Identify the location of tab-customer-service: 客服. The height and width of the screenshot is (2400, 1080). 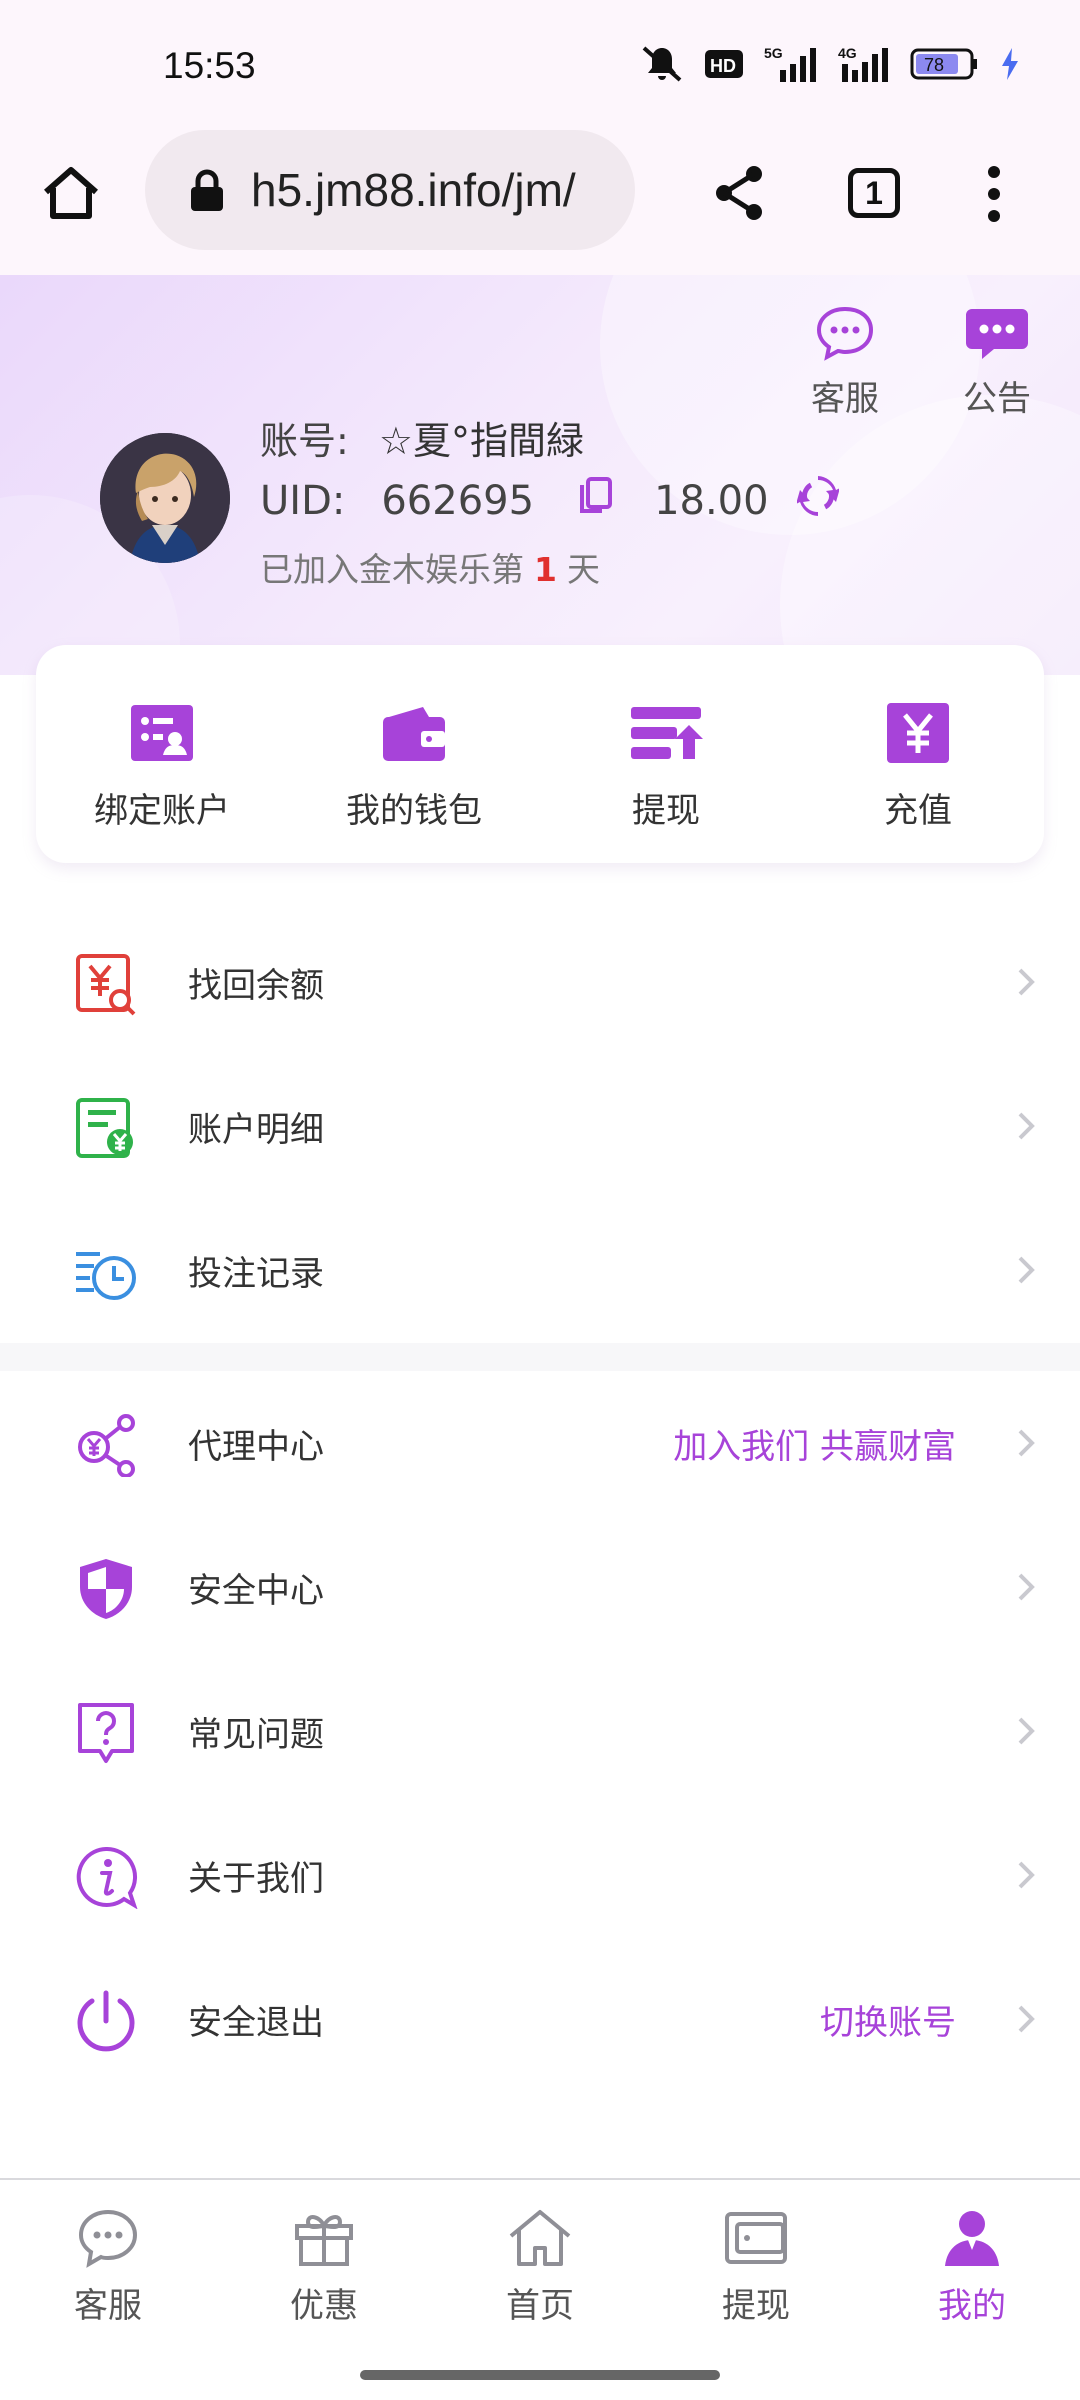
(108, 2267).